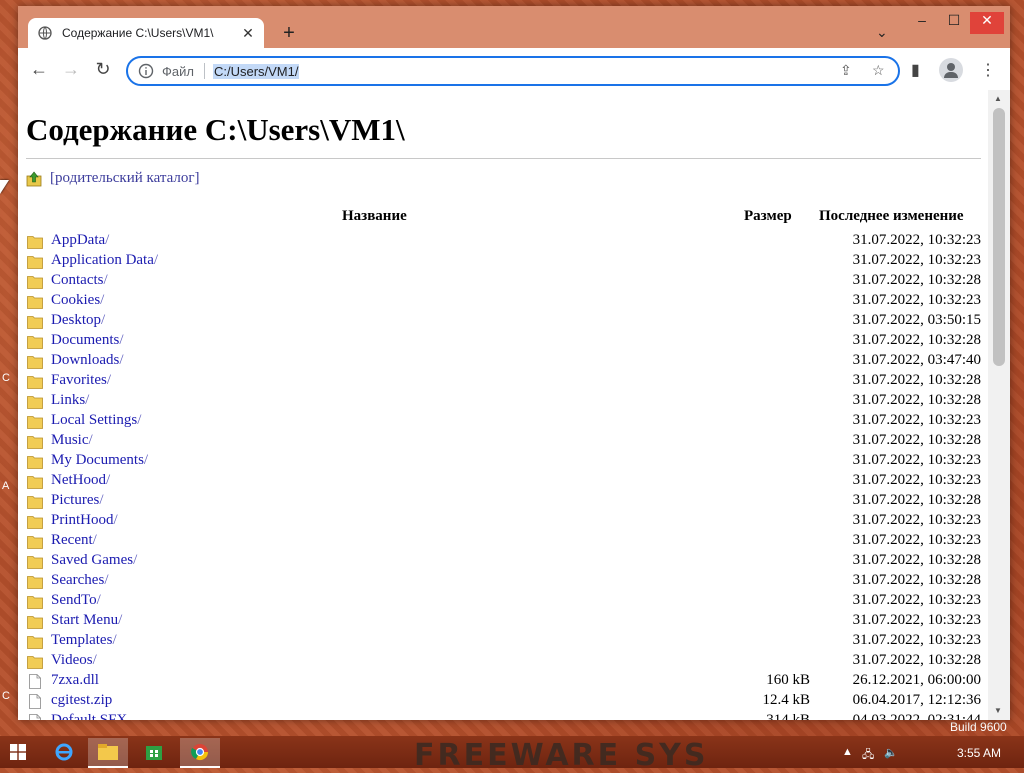 This screenshot has height=773, width=1024. Describe the element at coordinates (988, 70) in the screenshot. I see `menu-kebab-icon: ⋮` at that location.